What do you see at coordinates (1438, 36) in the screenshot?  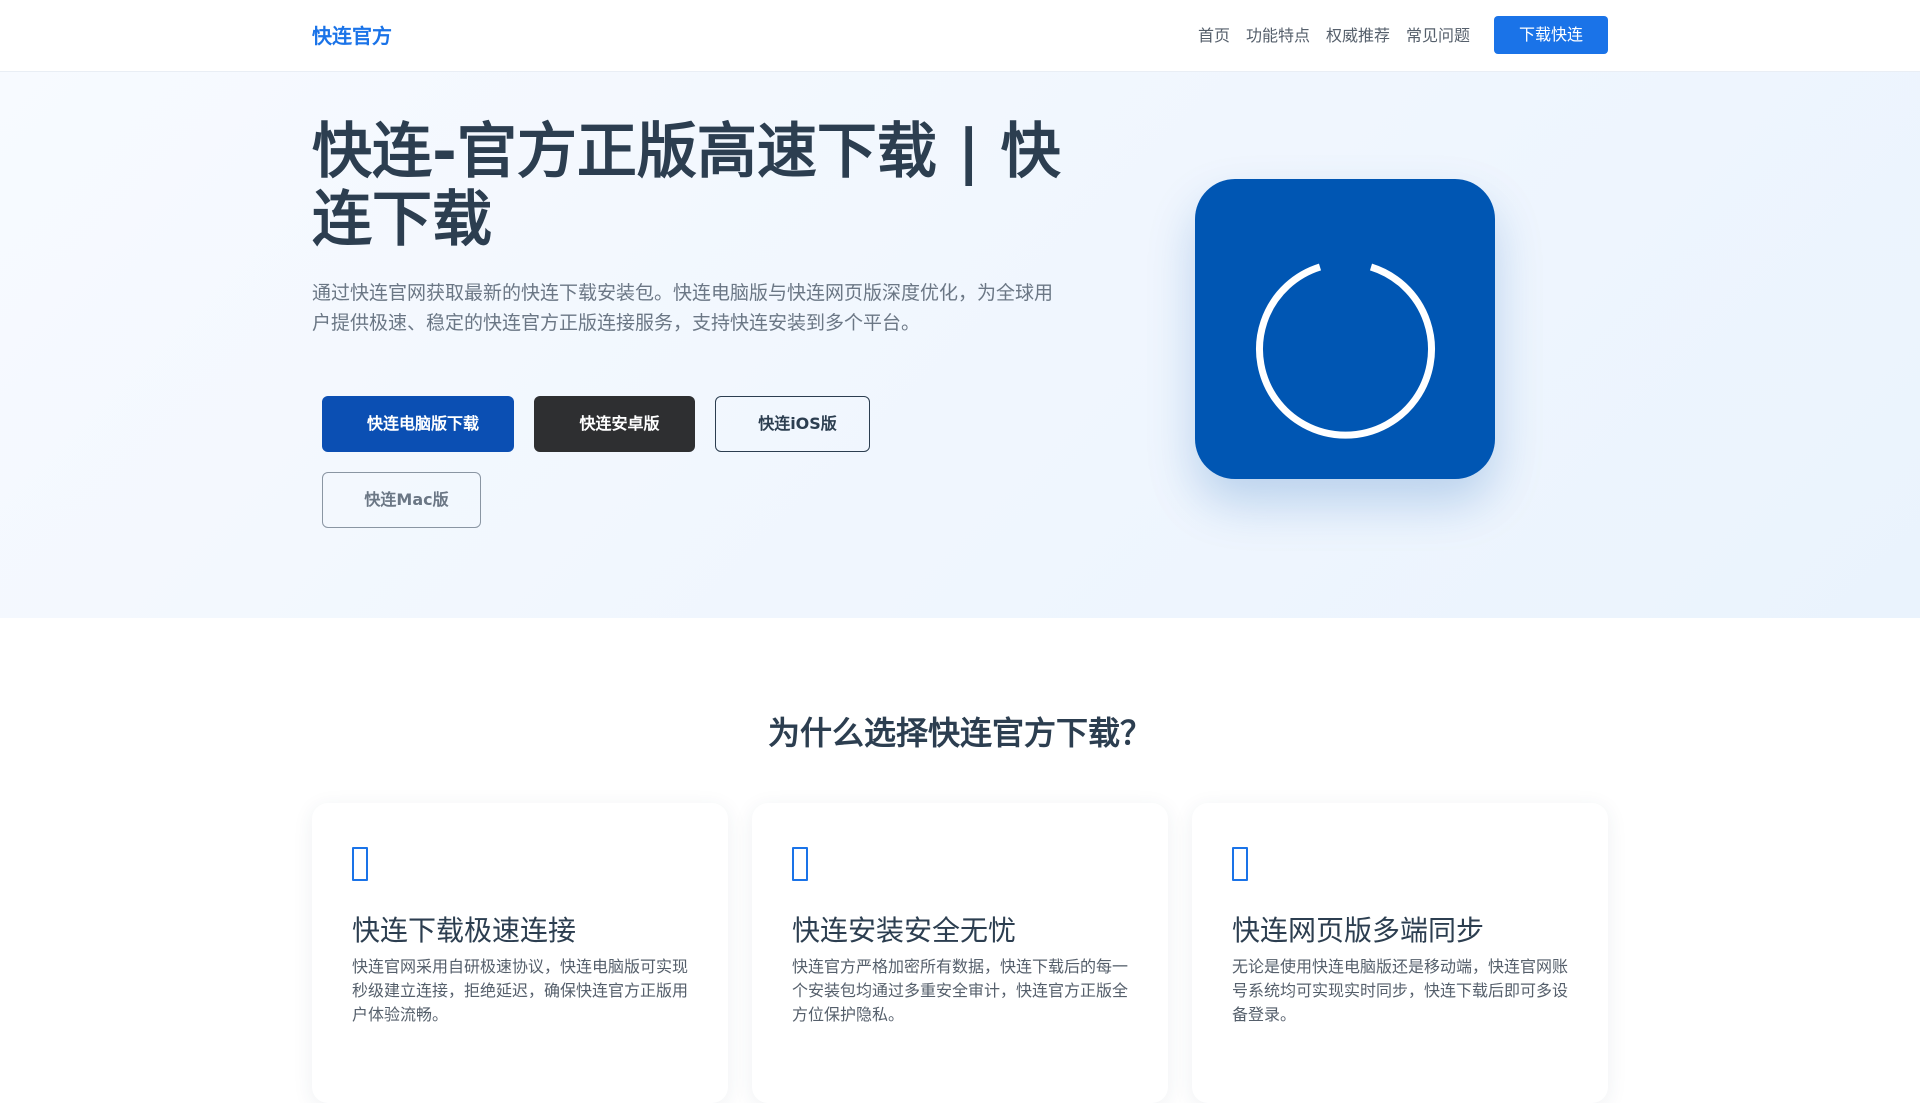 I see `nav-item-faq: 常见问题` at bounding box center [1438, 36].